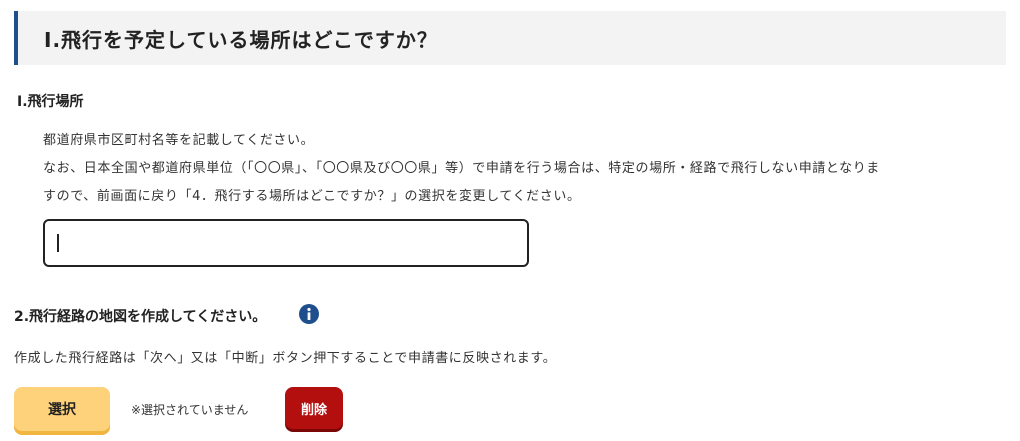  Describe the element at coordinates (314, 408) in the screenshot. I see `delete-route-button: 削除` at that location.